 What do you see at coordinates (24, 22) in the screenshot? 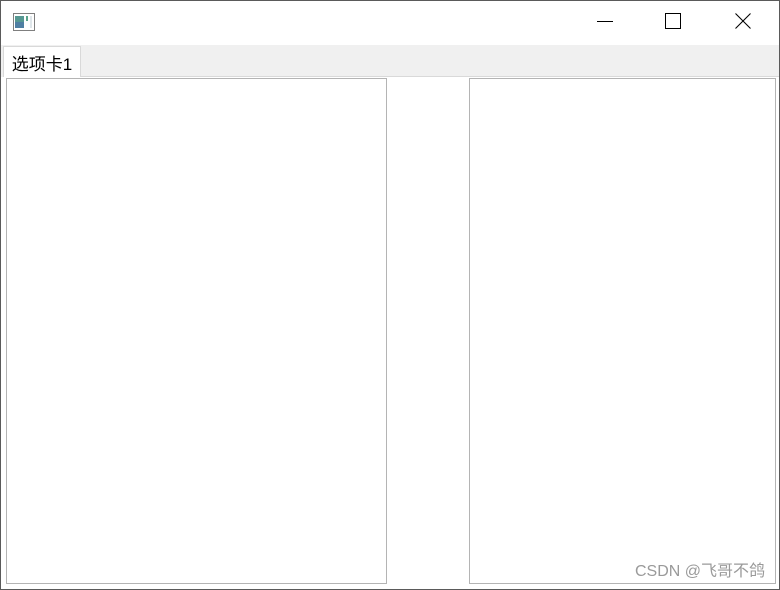
I see `app-window-icon` at bounding box center [24, 22].